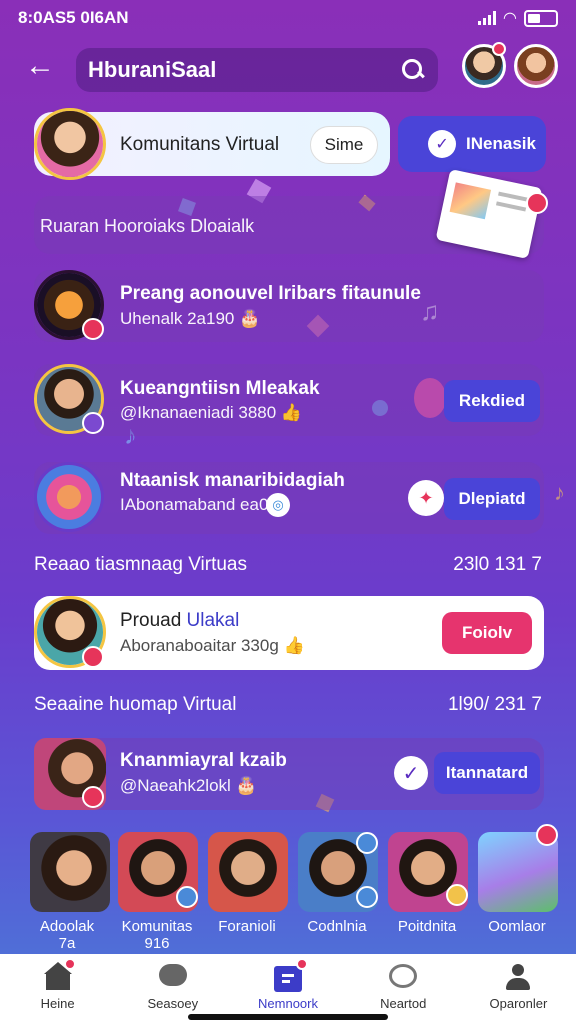  What do you see at coordinates (288, 18) in the screenshot?
I see `status-bar: 8:0AS5 0I6AN ◠` at bounding box center [288, 18].